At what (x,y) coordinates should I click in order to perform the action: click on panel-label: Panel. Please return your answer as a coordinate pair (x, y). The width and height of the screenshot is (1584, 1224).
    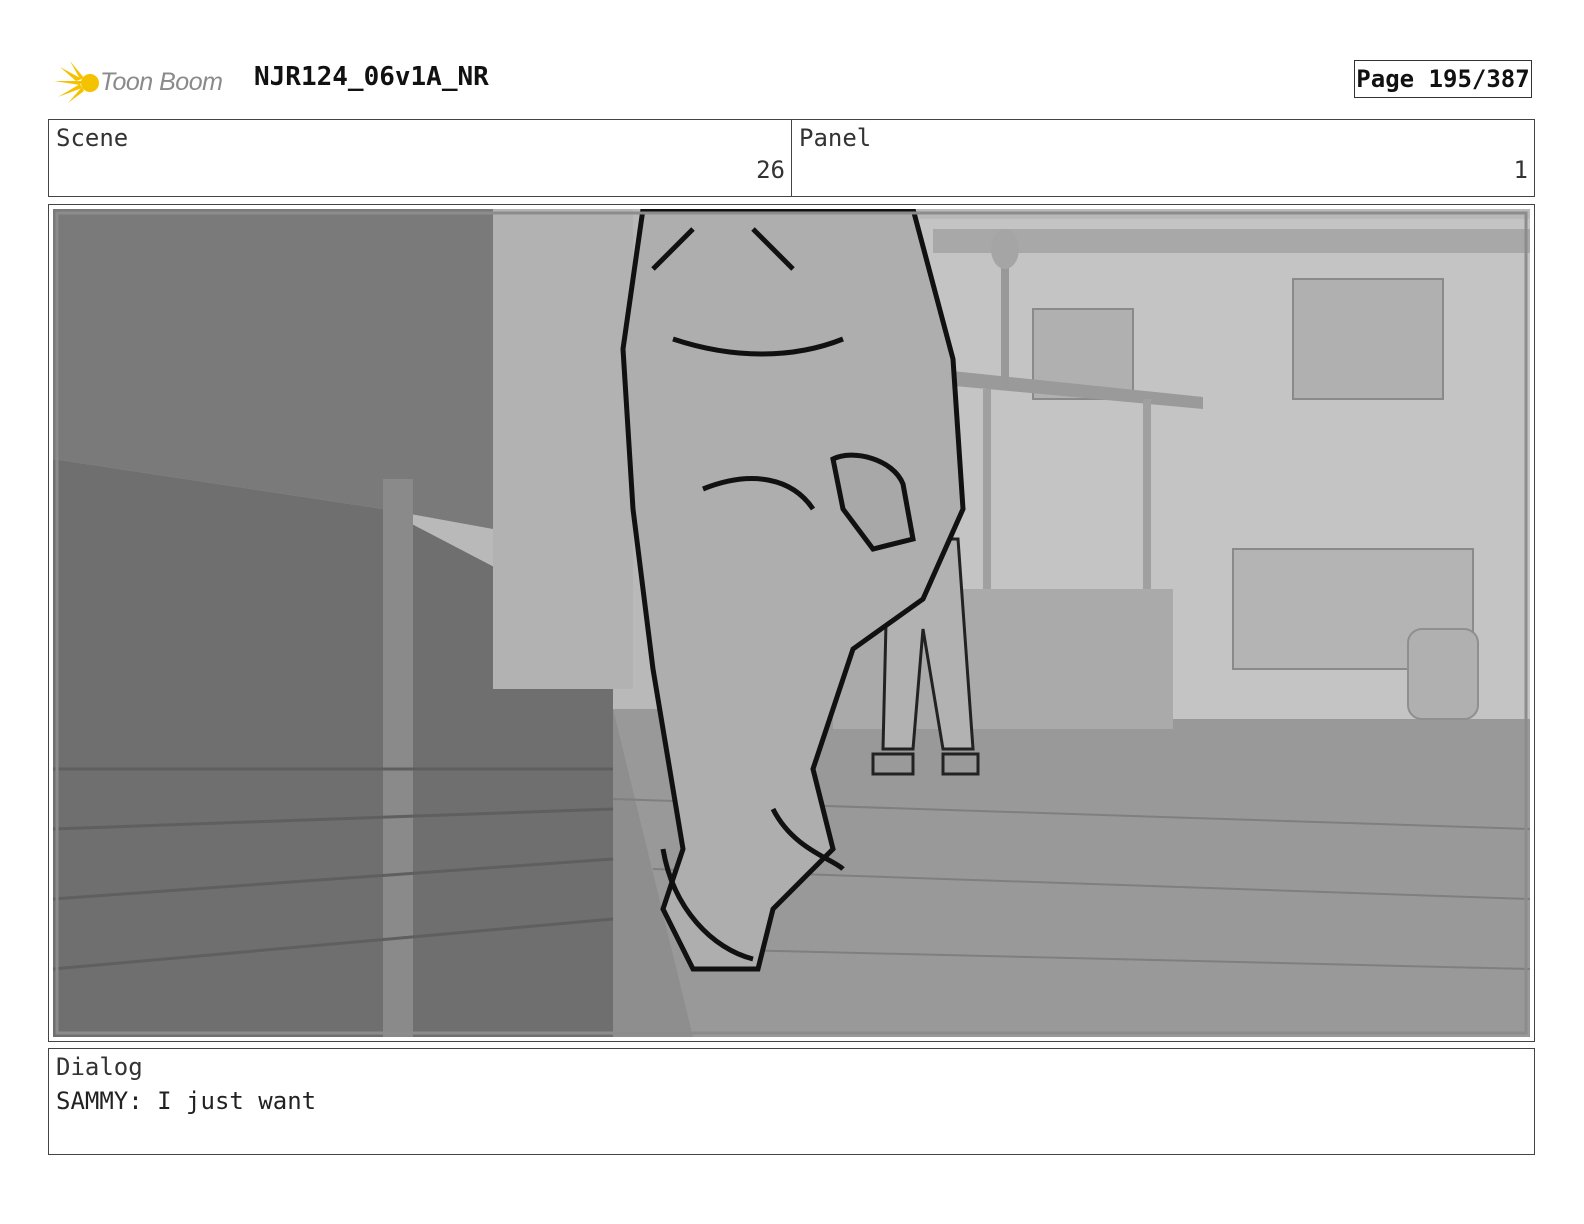
    Looking at the image, I should click on (835, 138).